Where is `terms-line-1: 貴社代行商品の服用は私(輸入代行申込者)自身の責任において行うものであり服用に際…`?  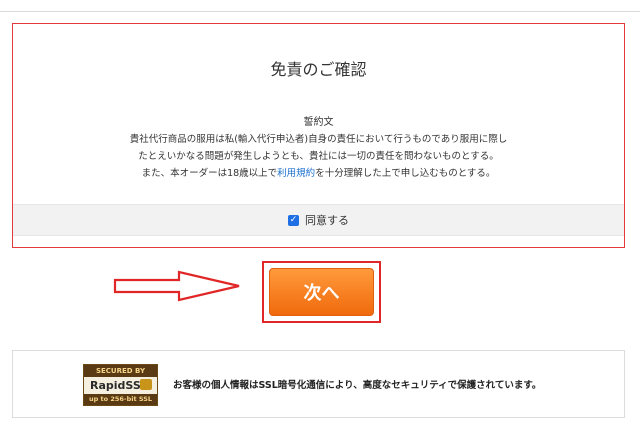
terms-line-1: 貴社代行商品の服用は私(輸入代行申込者)自身の責任において行うものであり服用に際… is located at coordinates (318, 139).